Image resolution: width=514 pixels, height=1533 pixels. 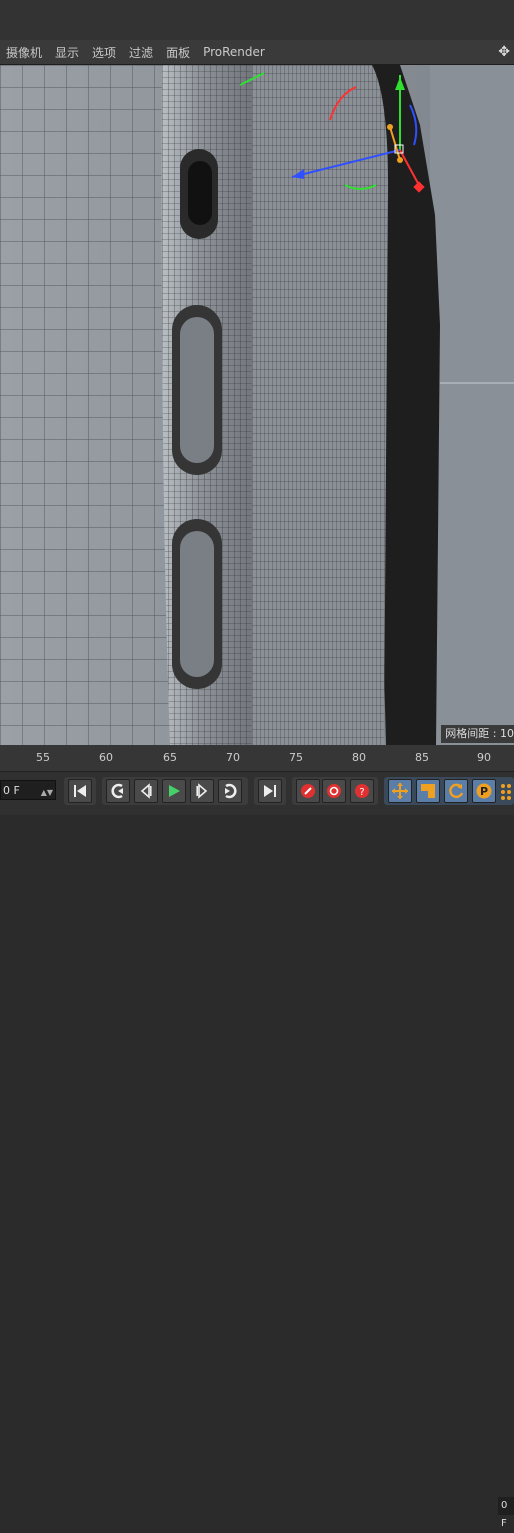 I want to click on next-frame-button, so click(x=202, y=791).